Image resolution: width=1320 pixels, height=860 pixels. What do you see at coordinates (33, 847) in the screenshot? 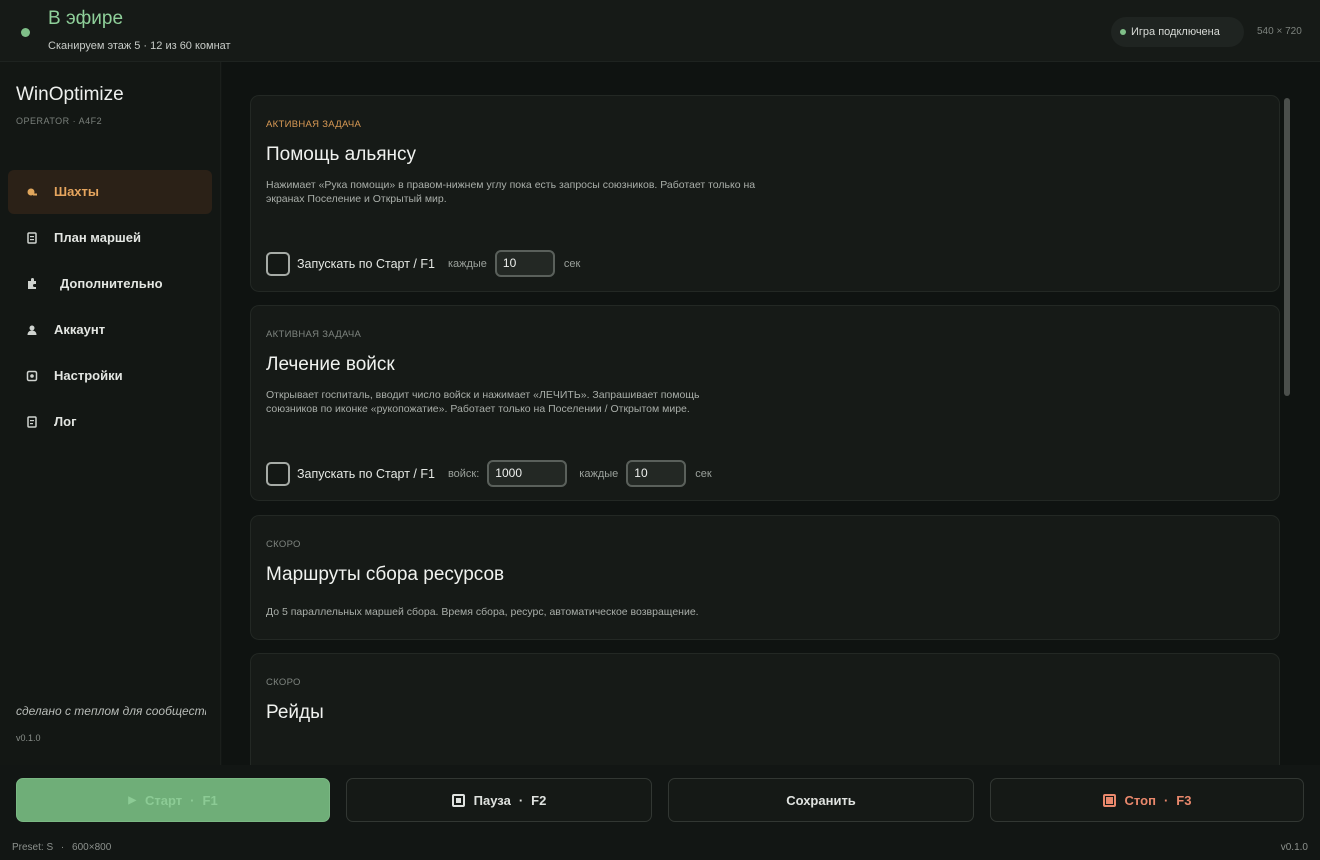
I see `preset-label: Preset: S` at bounding box center [33, 847].